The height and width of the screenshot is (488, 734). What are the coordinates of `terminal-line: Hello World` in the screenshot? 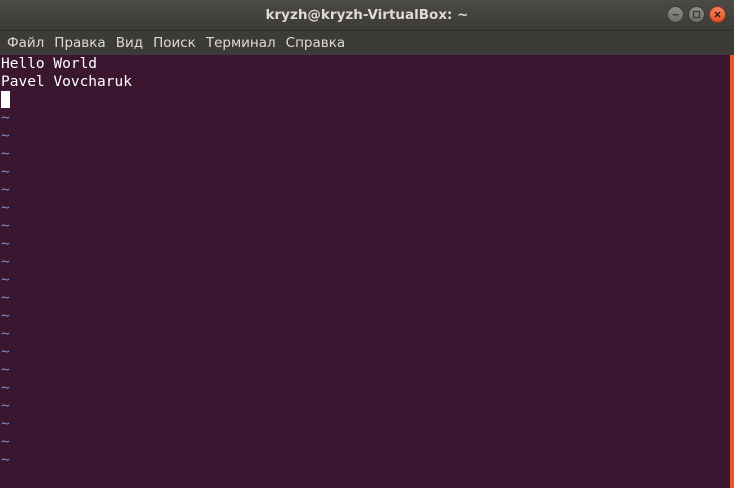 It's located at (49, 64).